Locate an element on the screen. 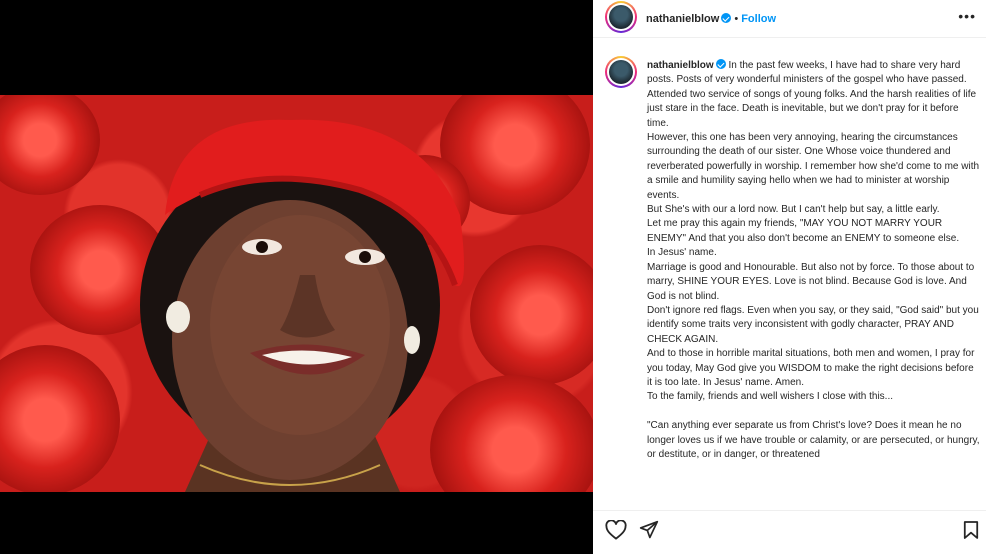 The width and height of the screenshot is (986, 554). follow-button: Follow is located at coordinates (758, 19).